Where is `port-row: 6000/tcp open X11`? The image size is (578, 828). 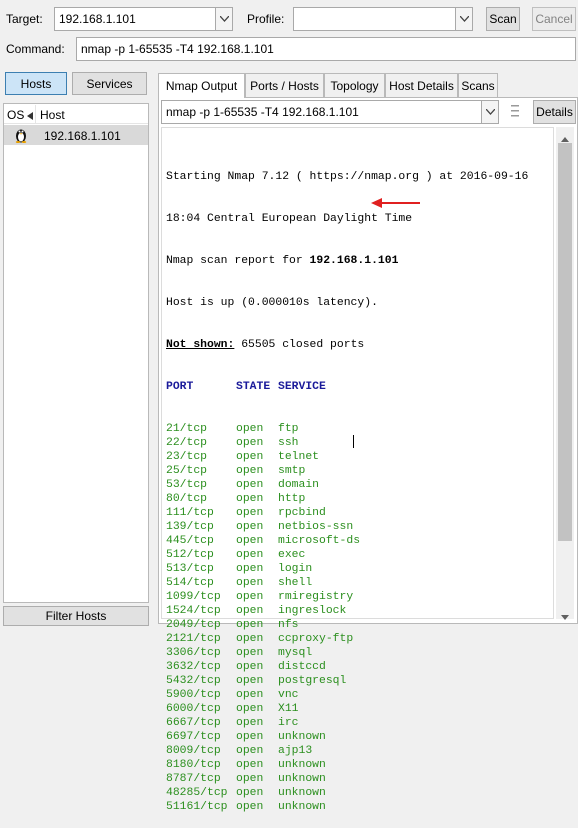
port-row: 6000/tcp open X11 is located at coordinates (347, 709).